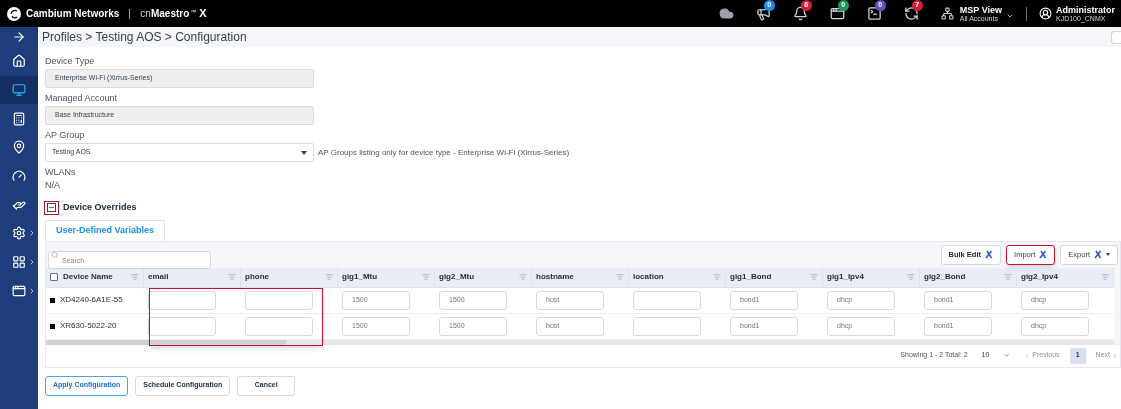  What do you see at coordinates (19, 147) in the screenshot?
I see `map-pin-icon` at bounding box center [19, 147].